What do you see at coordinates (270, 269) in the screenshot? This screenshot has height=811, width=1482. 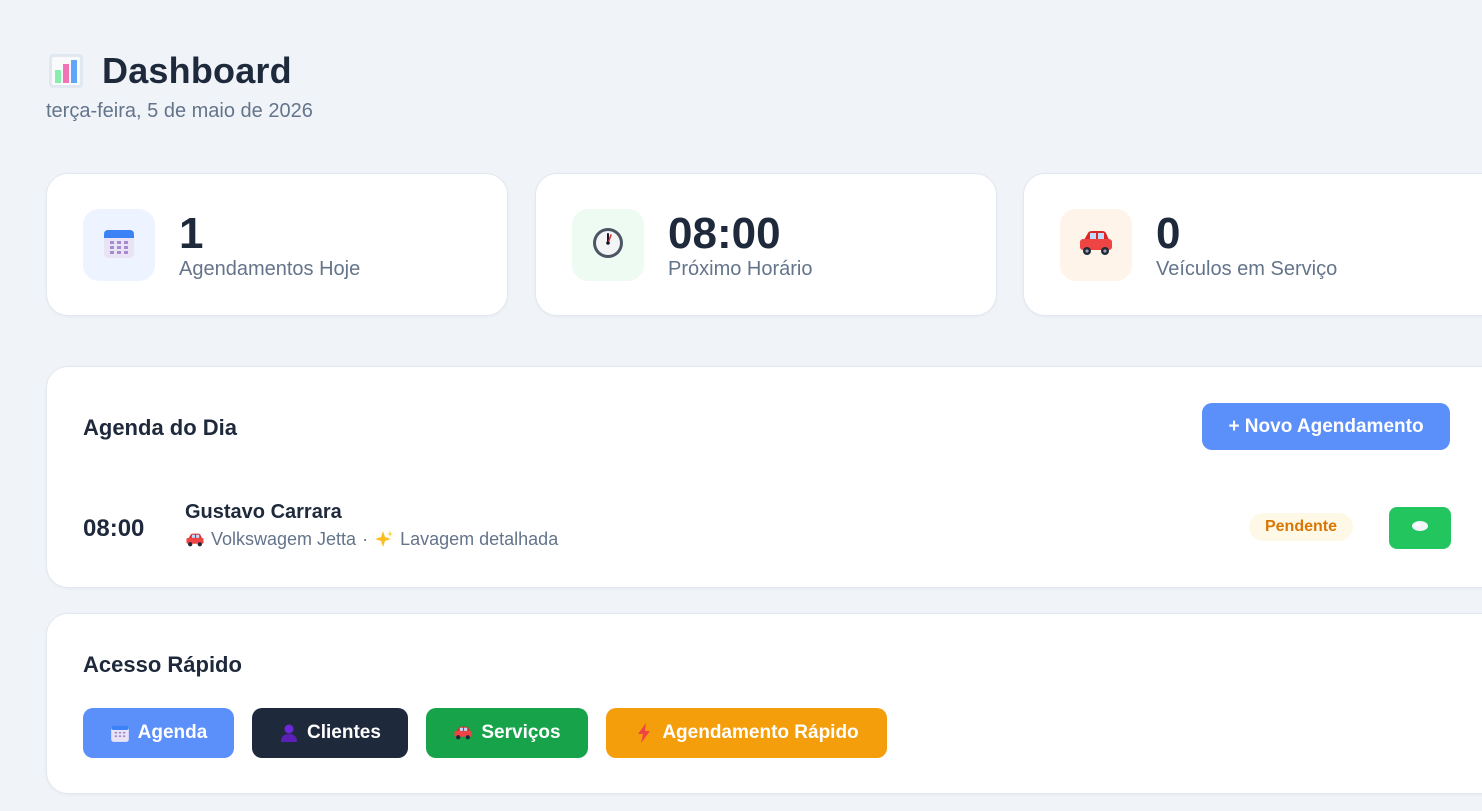 I see `stat-label: Agendamentos Hoje` at bounding box center [270, 269].